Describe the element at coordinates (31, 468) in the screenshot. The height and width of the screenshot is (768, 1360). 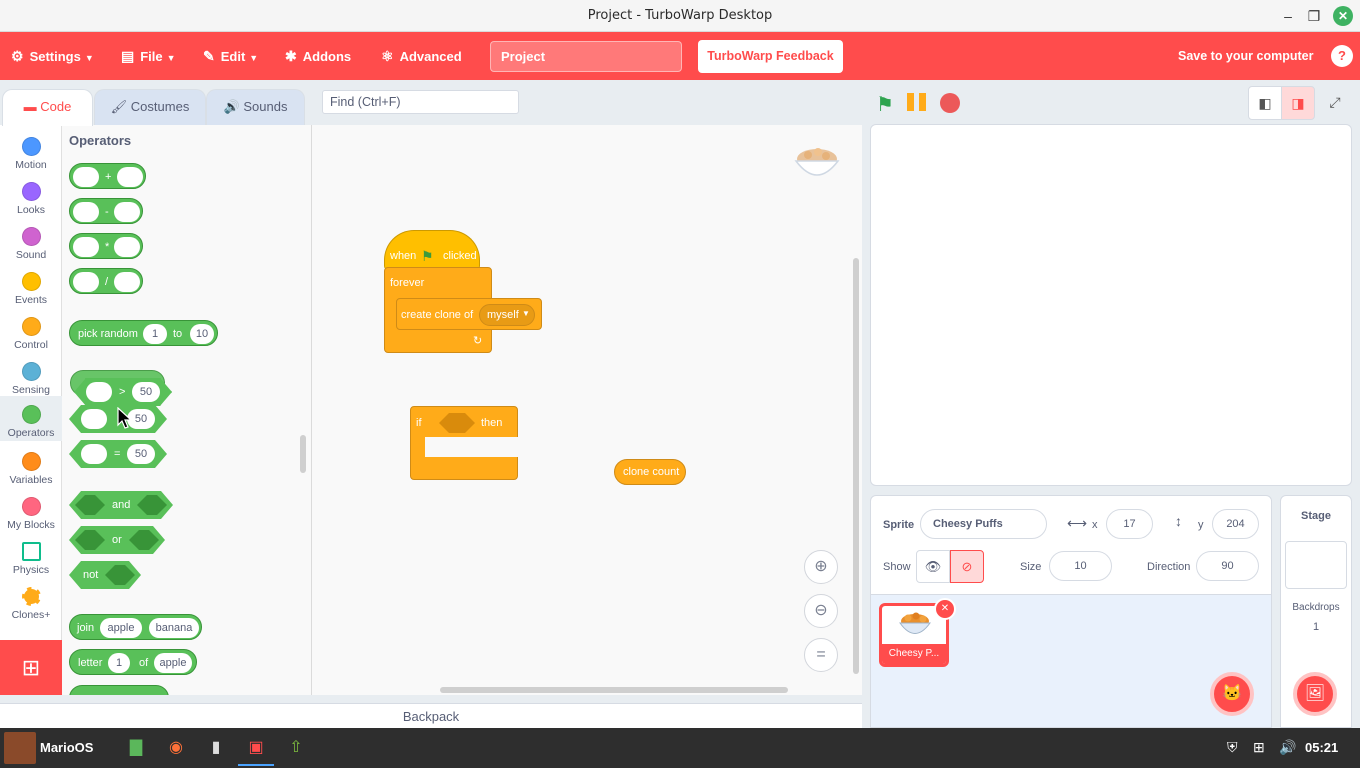
I see `category-variables: Variables` at that location.